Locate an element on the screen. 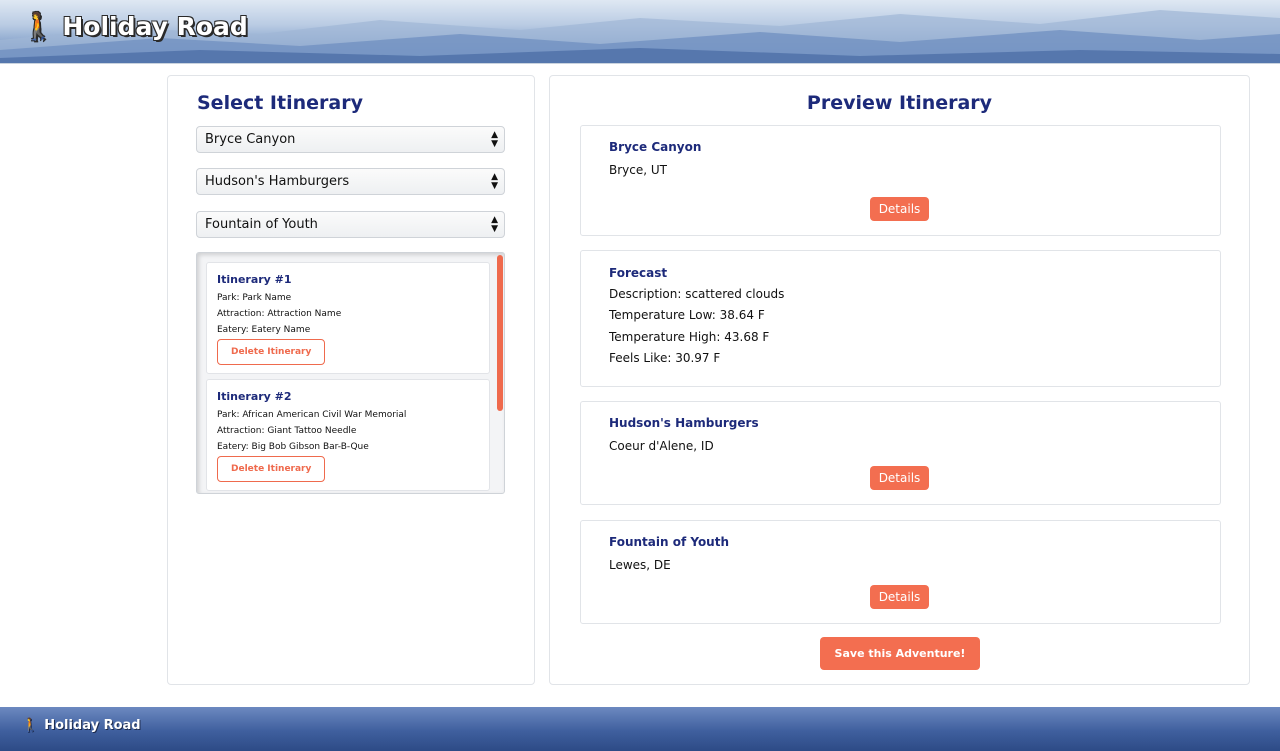 The image size is (1280, 751). park-details-button: Details is located at coordinates (899, 209).